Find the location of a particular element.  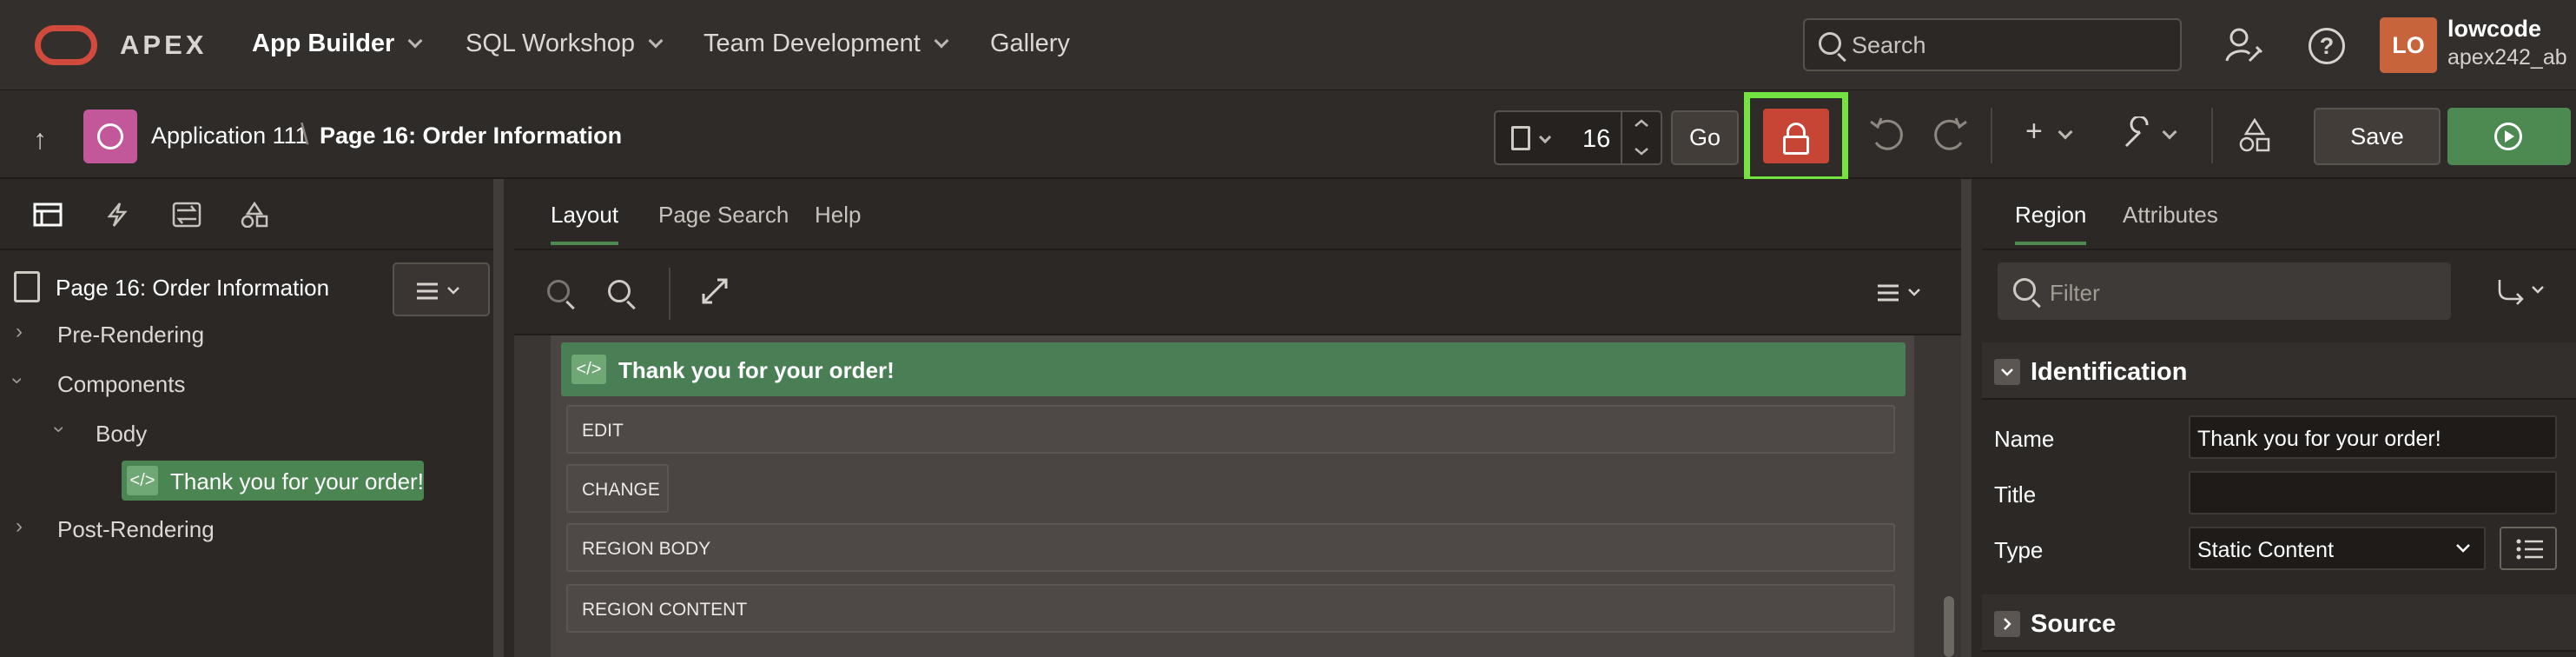

group-source: Source is located at coordinates (2279, 623).